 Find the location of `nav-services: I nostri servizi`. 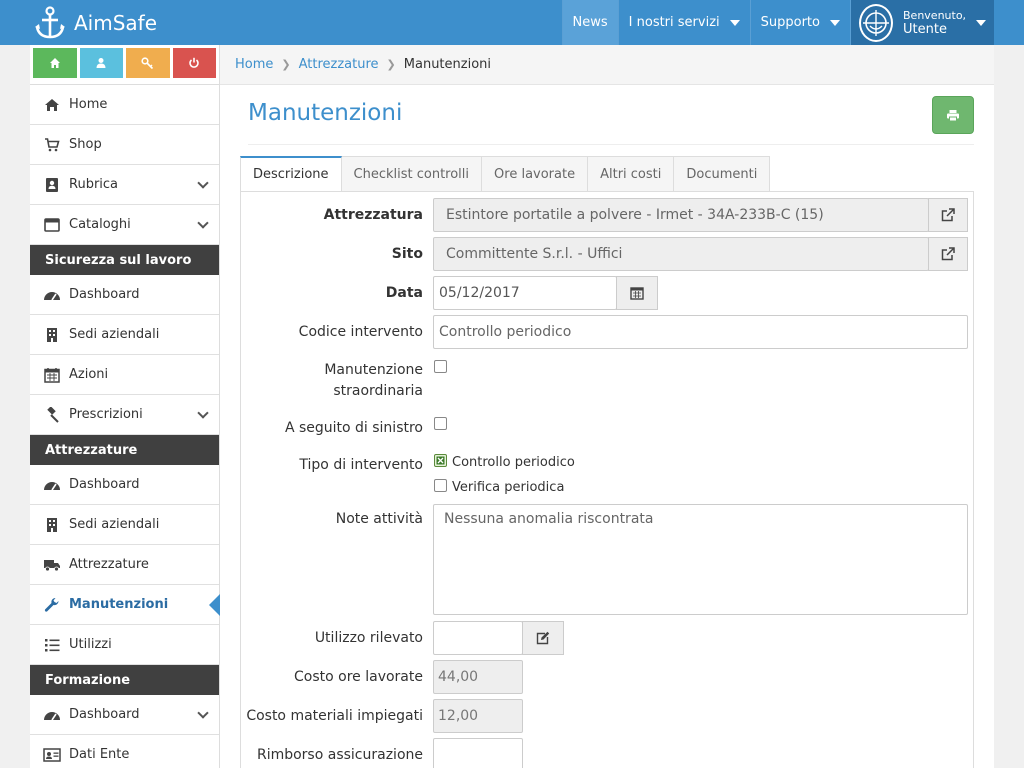

nav-services: I nostri servizi is located at coordinates (683, 22).